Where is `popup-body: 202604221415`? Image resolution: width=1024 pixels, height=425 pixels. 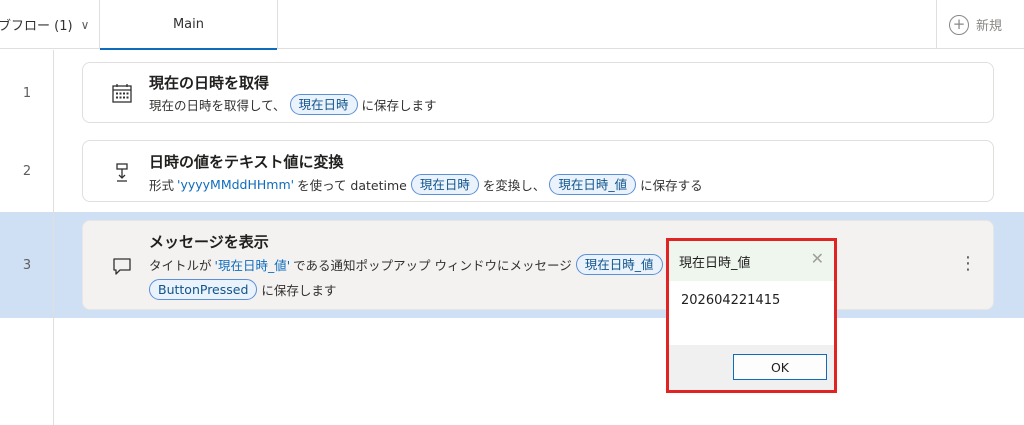 popup-body: 202604221415 is located at coordinates (751, 313).